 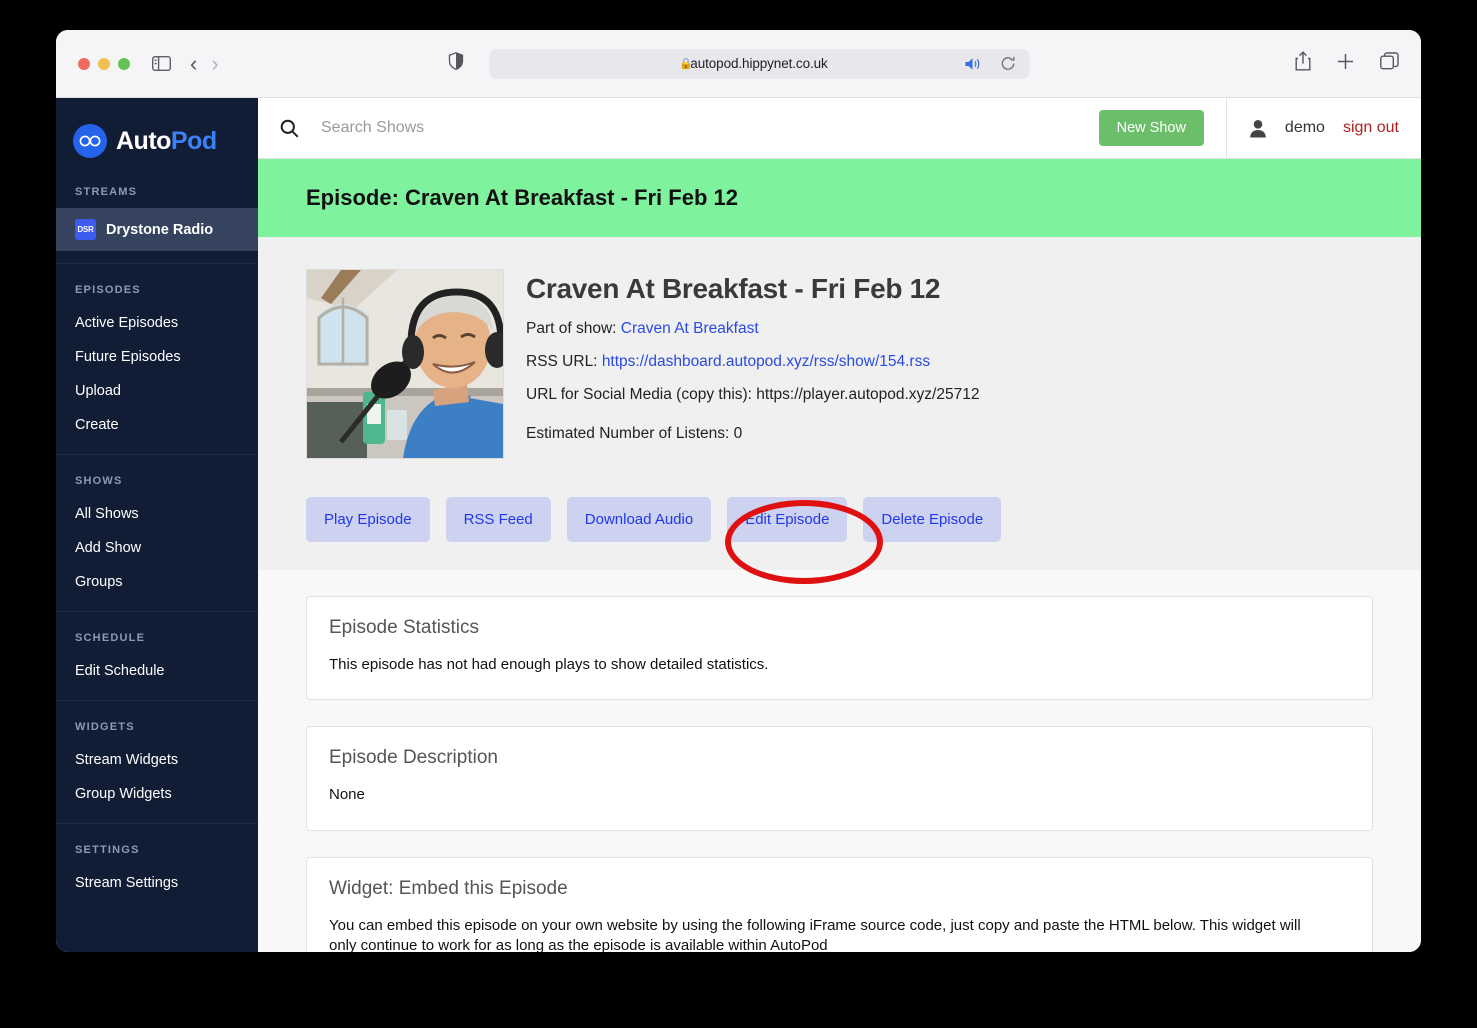 I want to click on person-icon, so click(x=1258, y=128).